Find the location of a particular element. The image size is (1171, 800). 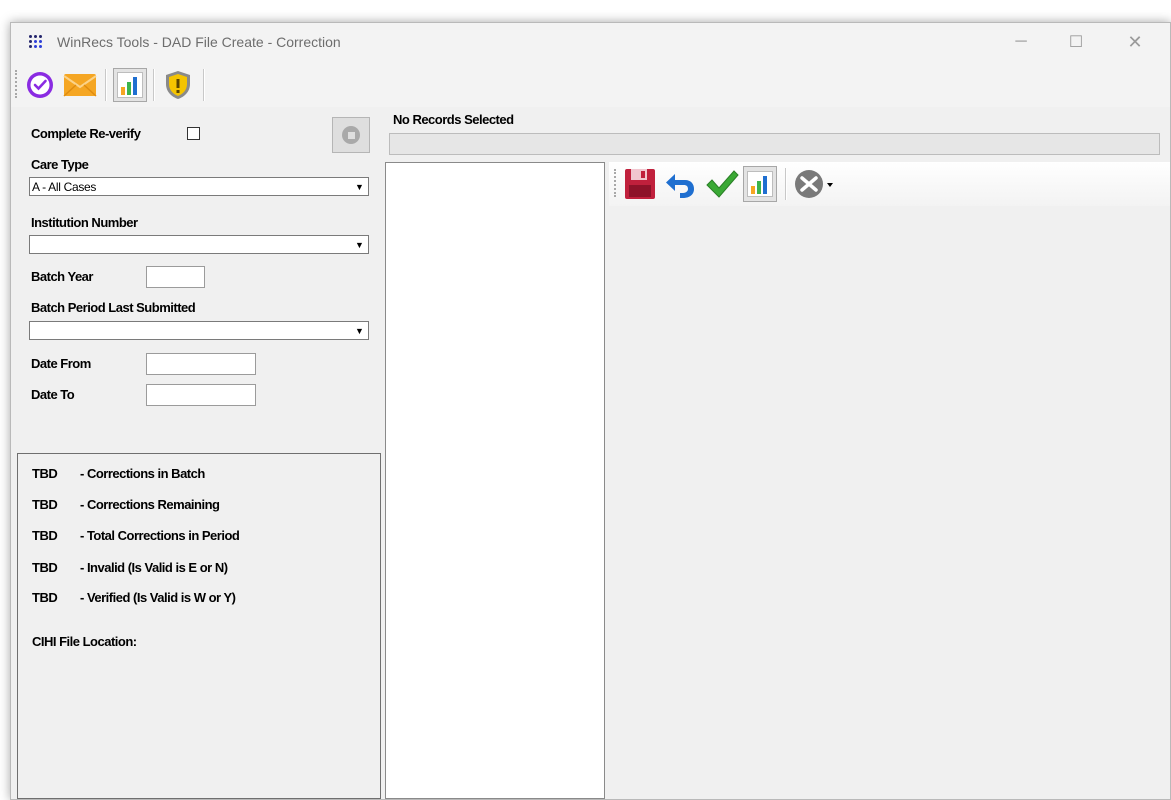

date-to-input is located at coordinates (201, 395).